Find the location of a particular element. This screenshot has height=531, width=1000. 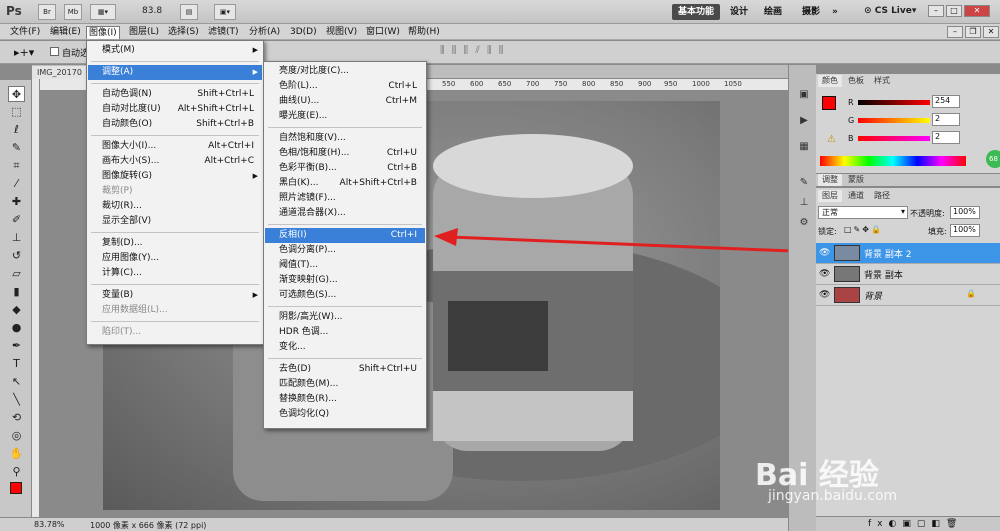

document-tab: IMG_20170 is located at coordinates (62, 72).